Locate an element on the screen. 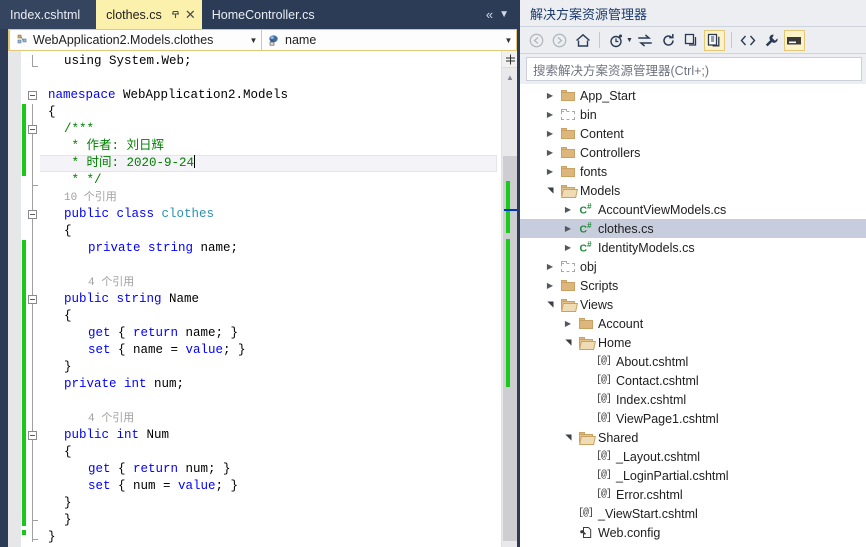 This screenshot has width=866, height=547. code-line: } is located at coordinates (270, 503).